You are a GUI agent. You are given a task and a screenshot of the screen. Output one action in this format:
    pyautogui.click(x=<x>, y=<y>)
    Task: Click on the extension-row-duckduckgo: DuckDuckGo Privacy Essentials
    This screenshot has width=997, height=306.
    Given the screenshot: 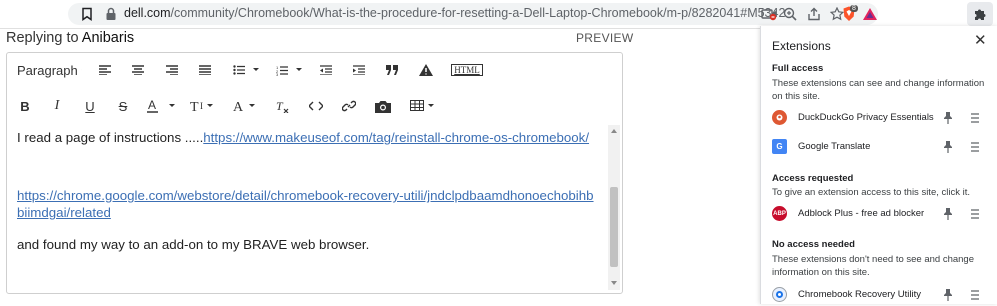 What is the action you would take?
    pyautogui.click(x=879, y=118)
    